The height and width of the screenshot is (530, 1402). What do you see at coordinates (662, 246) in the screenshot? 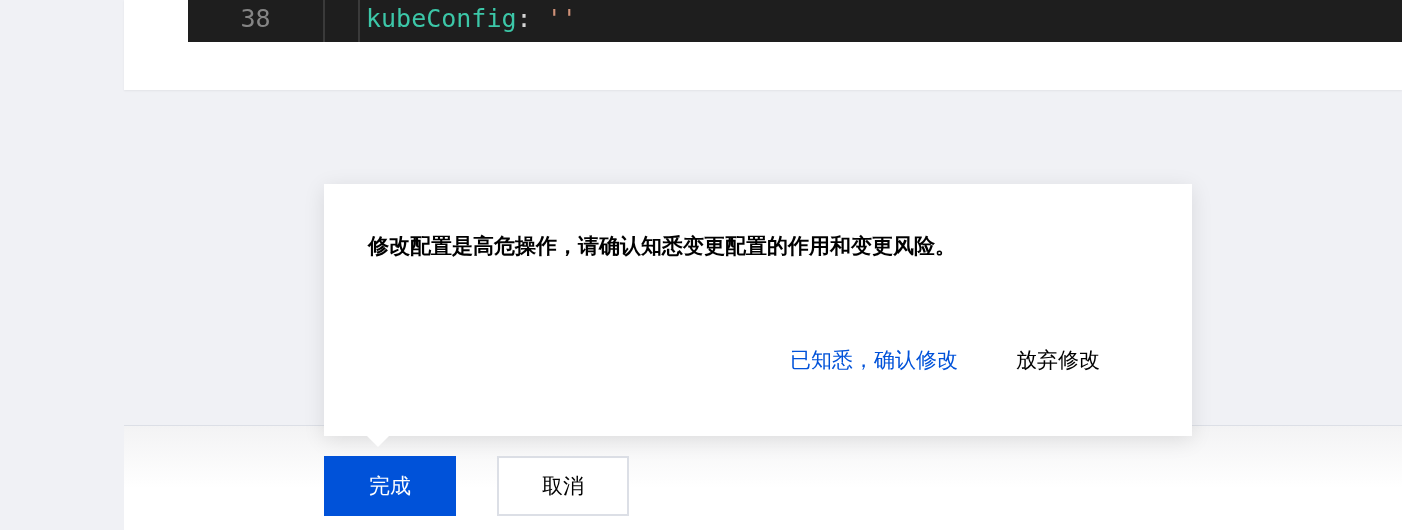
I see `warning-message: 修改配置是高危操作，请确认知悉变更配置的作用和变更风险。` at bounding box center [662, 246].